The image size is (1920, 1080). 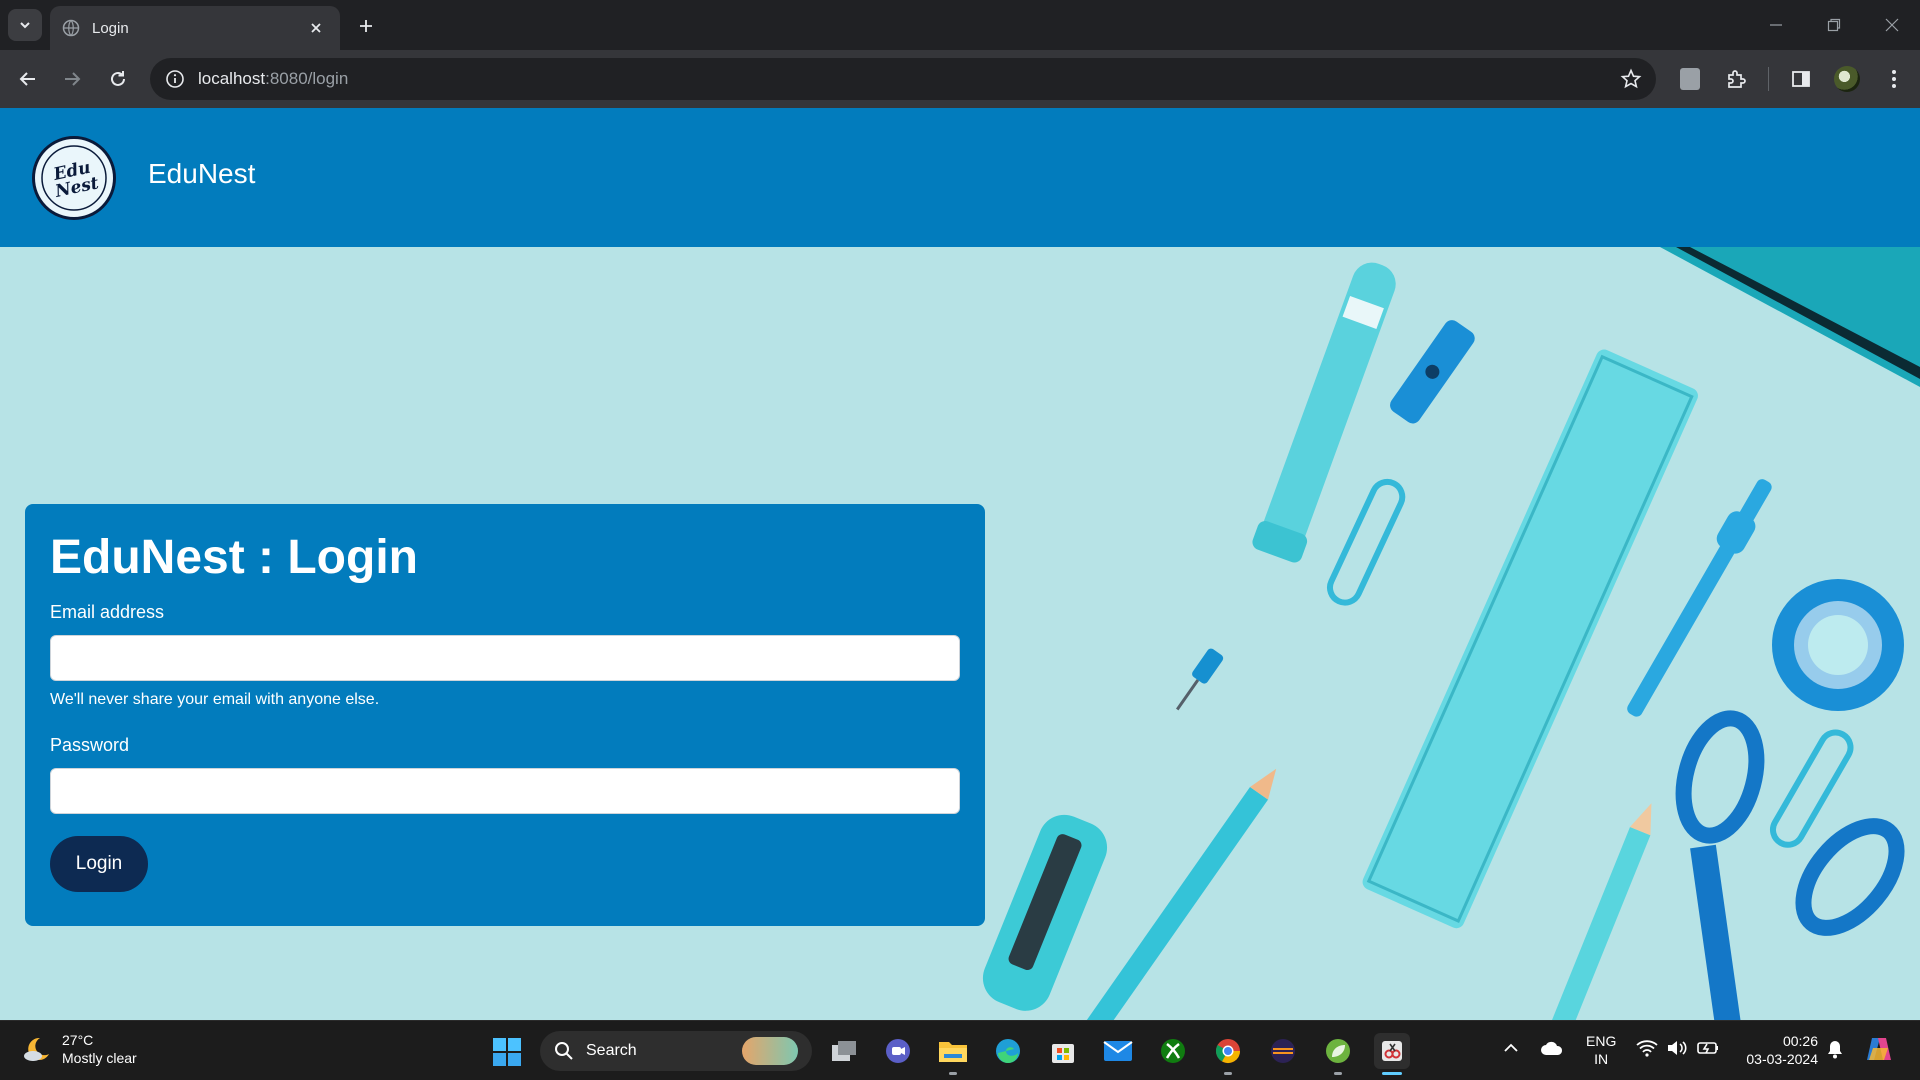 I want to click on new-tab-button, so click(x=366, y=26).